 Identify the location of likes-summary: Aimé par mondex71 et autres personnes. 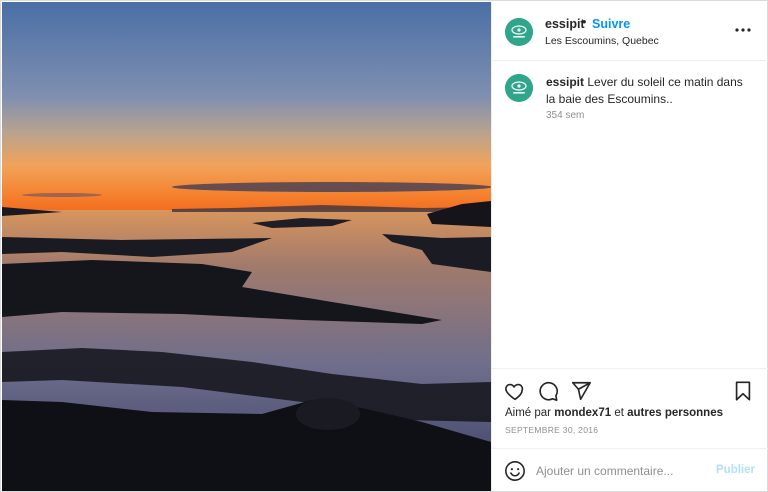
(614, 413).